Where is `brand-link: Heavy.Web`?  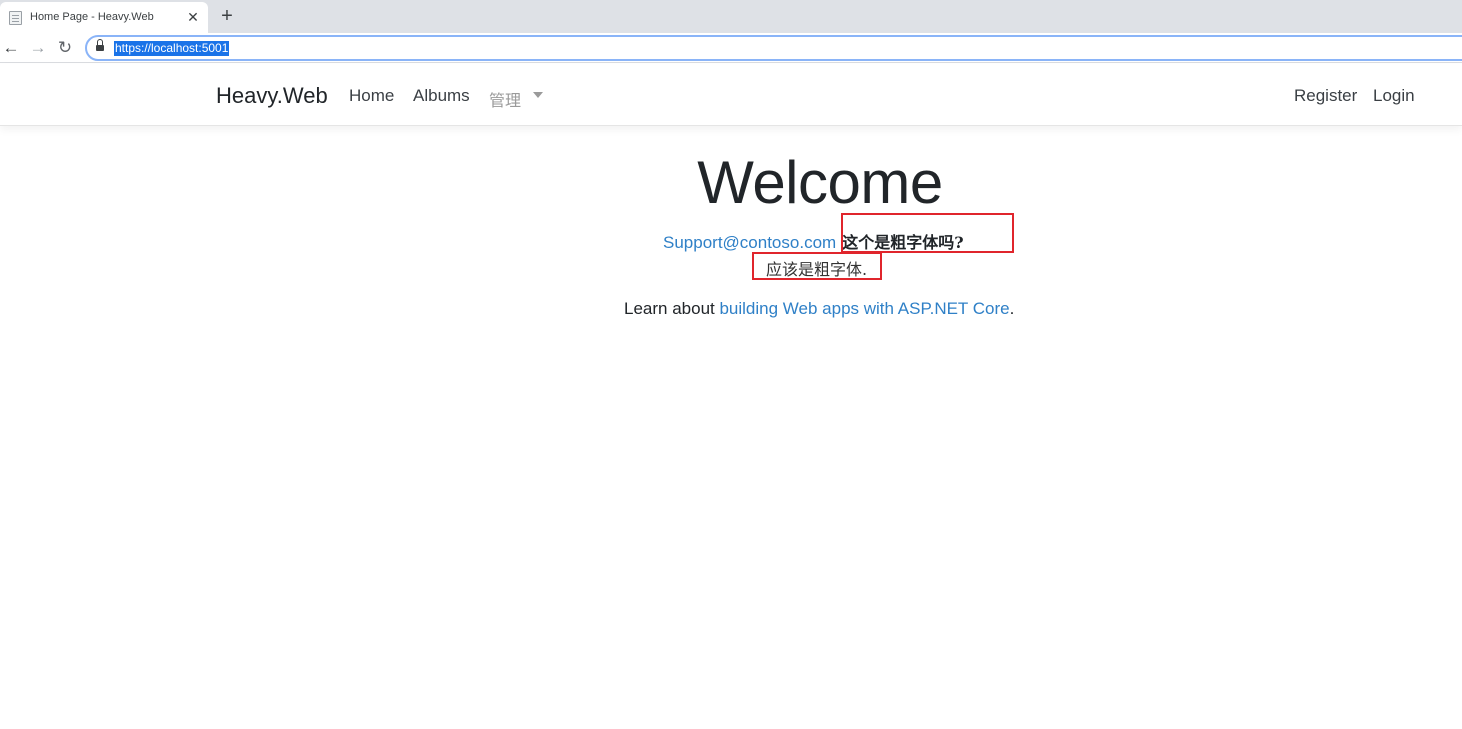 brand-link: Heavy.Web is located at coordinates (272, 96).